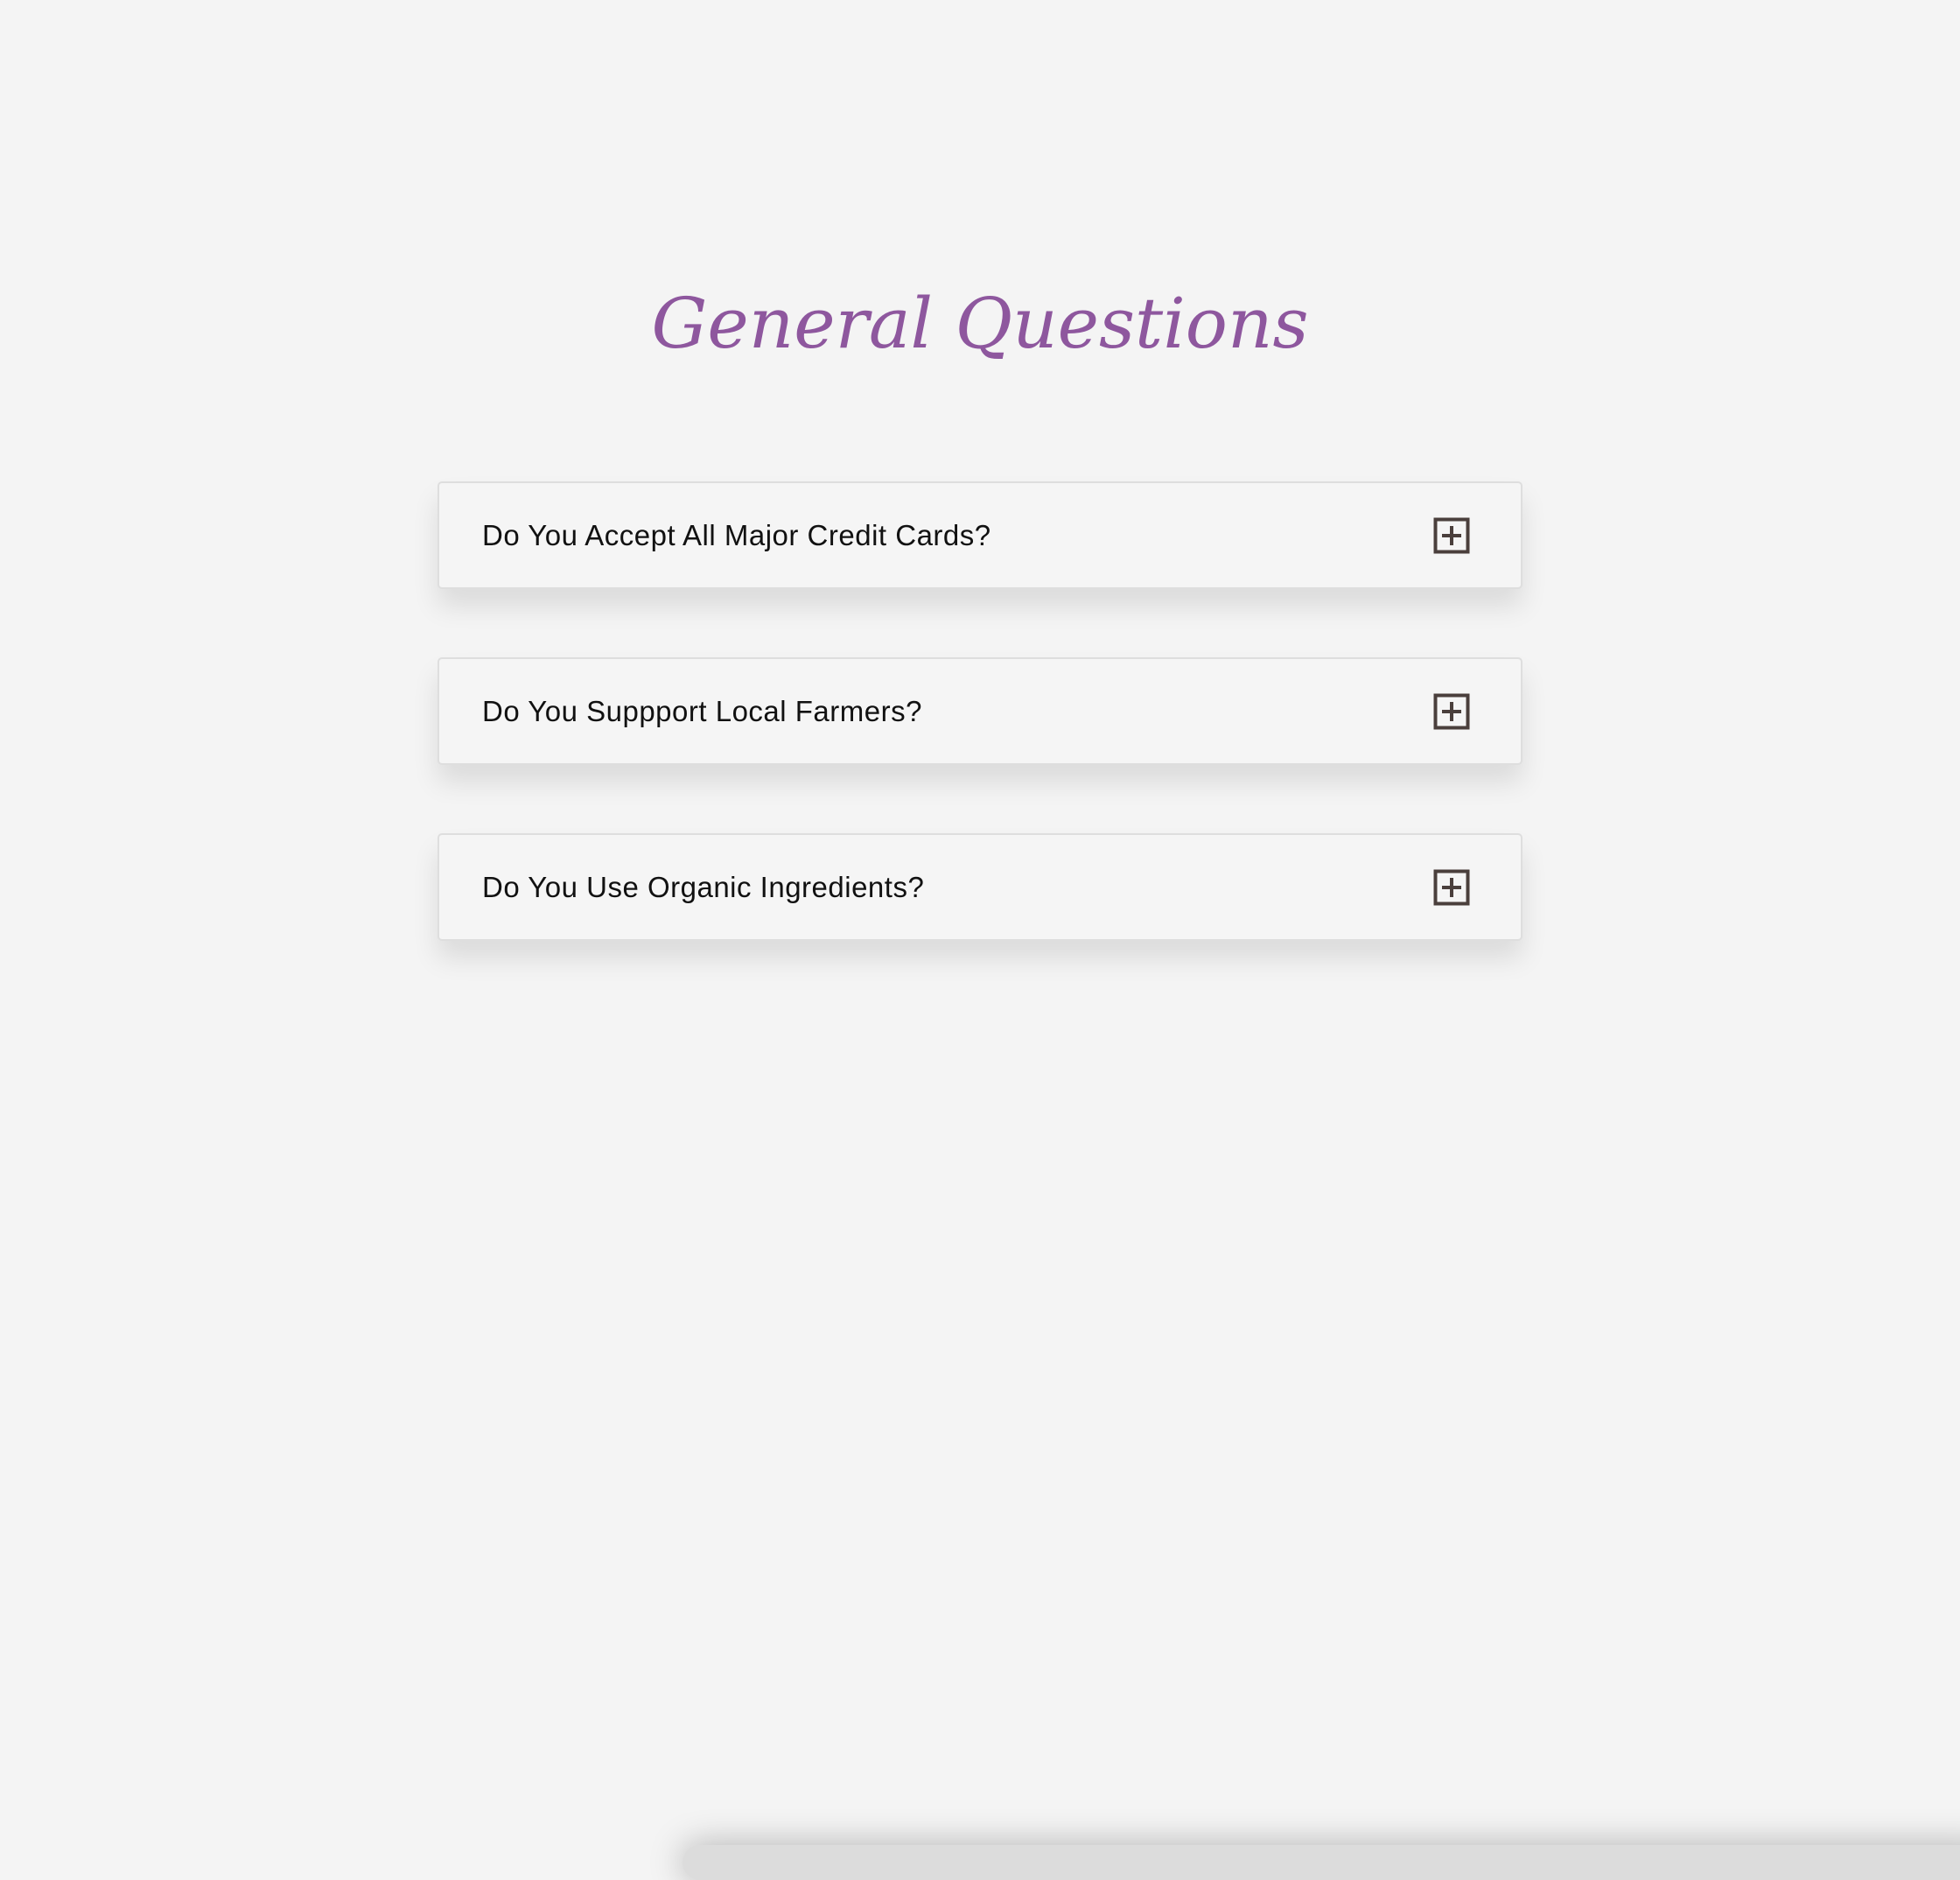 The height and width of the screenshot is (1880, 1960). What do you see at coordinates (1321, 1862) in the screenshot?
I see `window-edge-shadow` at bounding box center [1321, 1862].